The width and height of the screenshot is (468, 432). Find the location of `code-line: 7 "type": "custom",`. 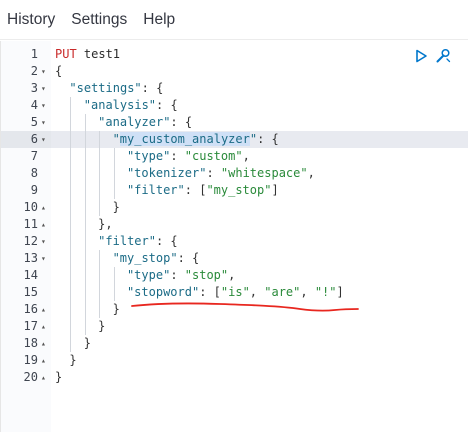

code-line: 7 "type": "custom", is located at coordinates (234, 156).